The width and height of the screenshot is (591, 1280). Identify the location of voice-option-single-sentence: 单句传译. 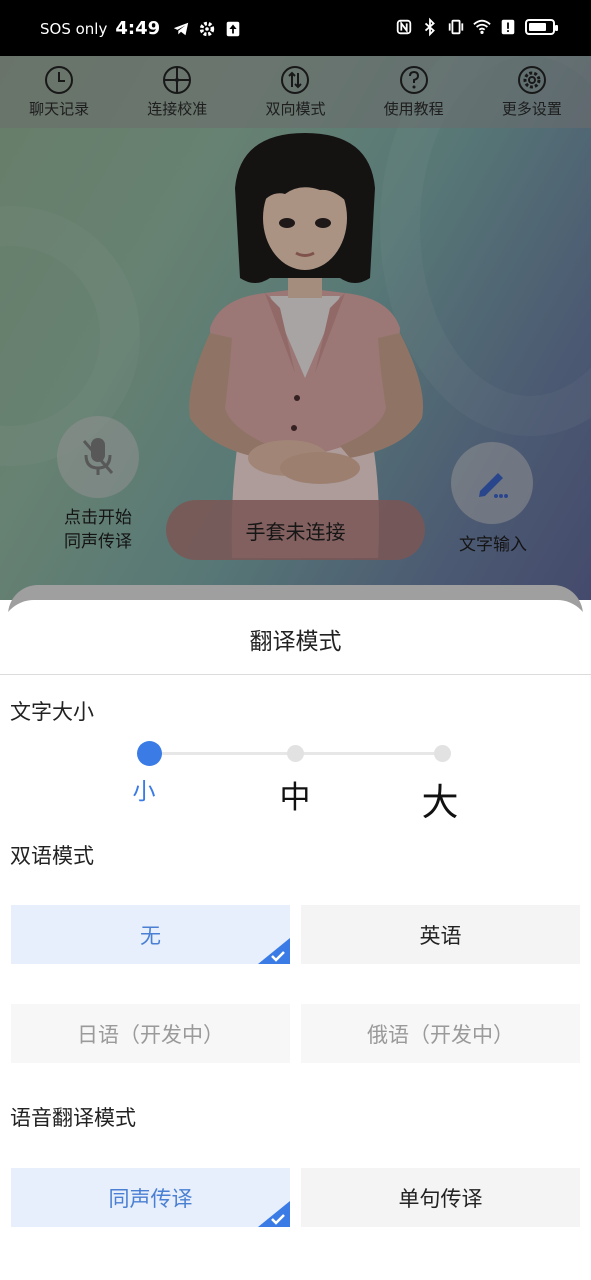
(440, 1197).